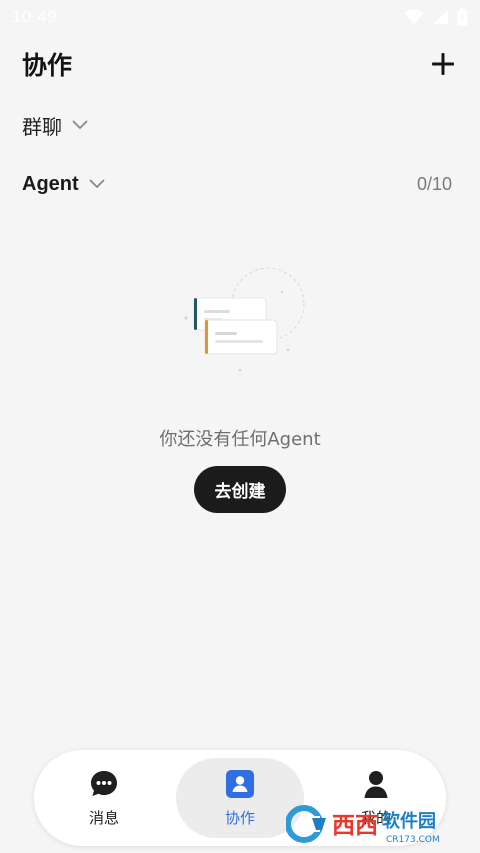 The image size is (480, 853). I want to click on agent-label: Agent, so click(50, 183).